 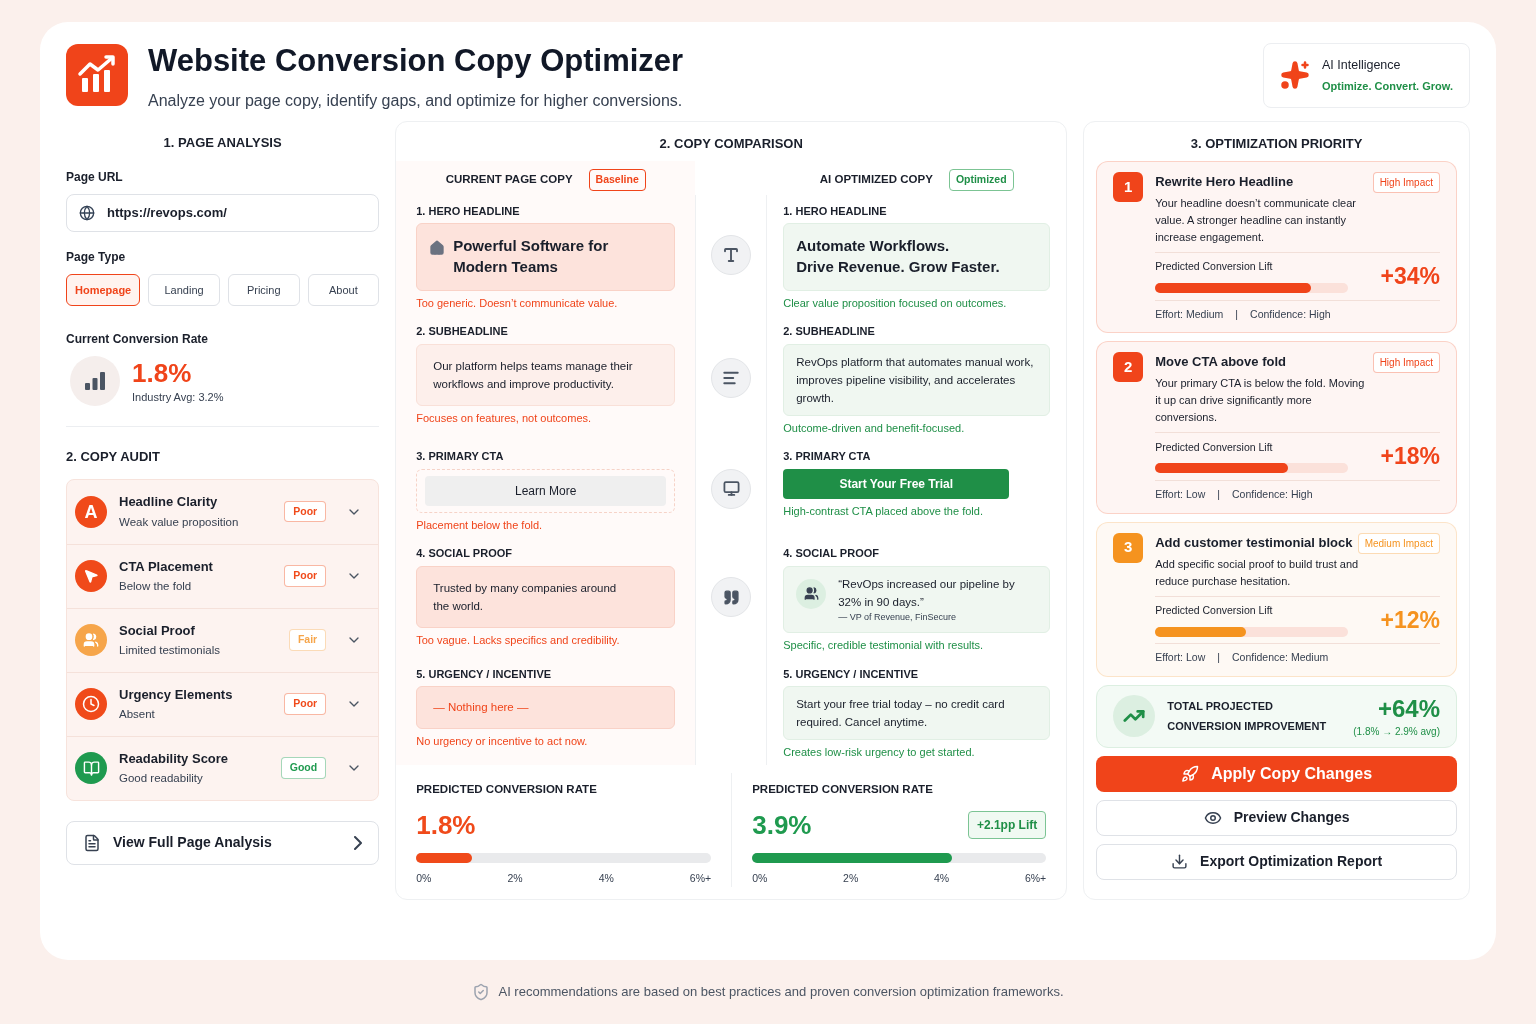 I want to click on page-type-tab: About, so click(x=343, y=290).